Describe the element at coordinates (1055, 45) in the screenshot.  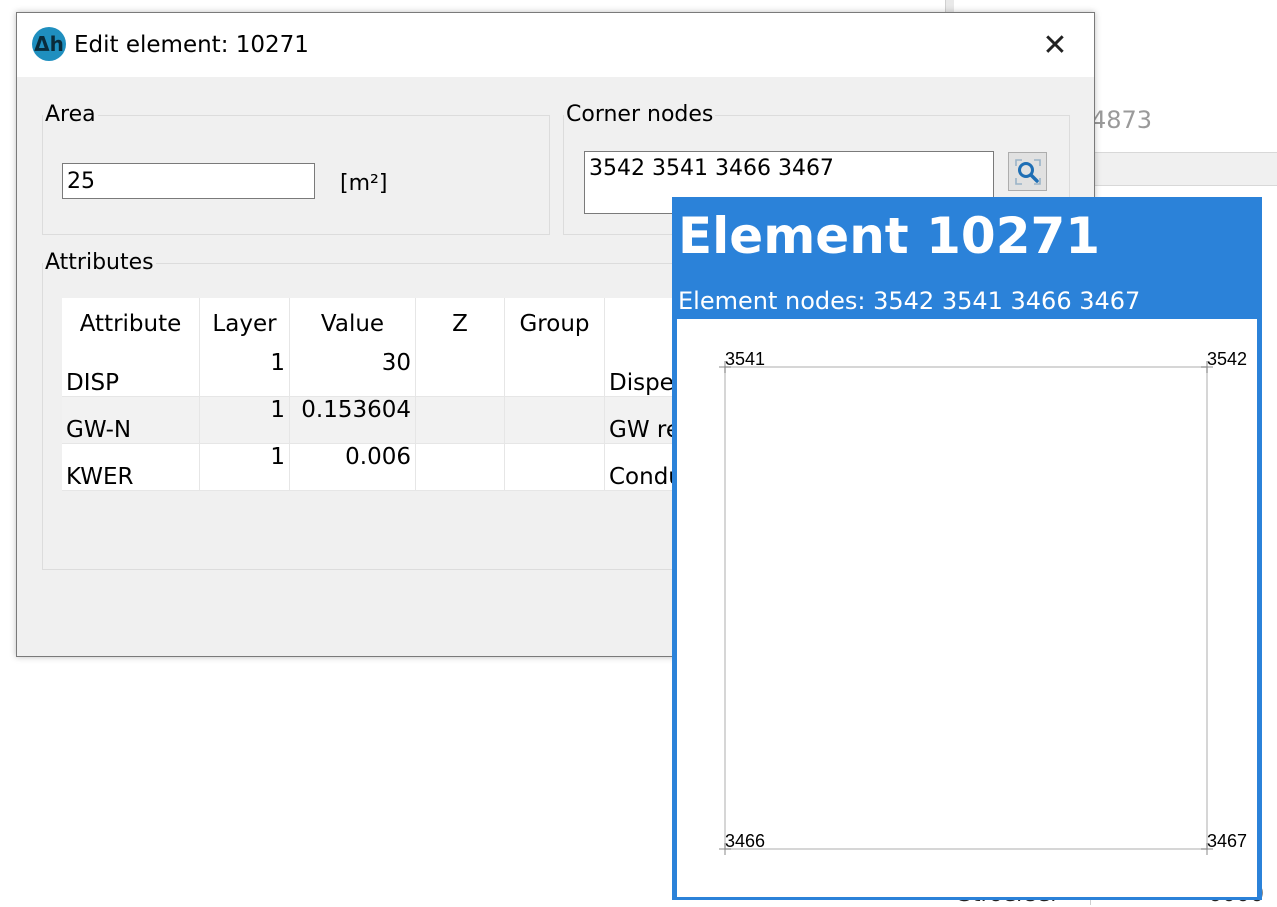
I see `close-button: ✕` at that location.